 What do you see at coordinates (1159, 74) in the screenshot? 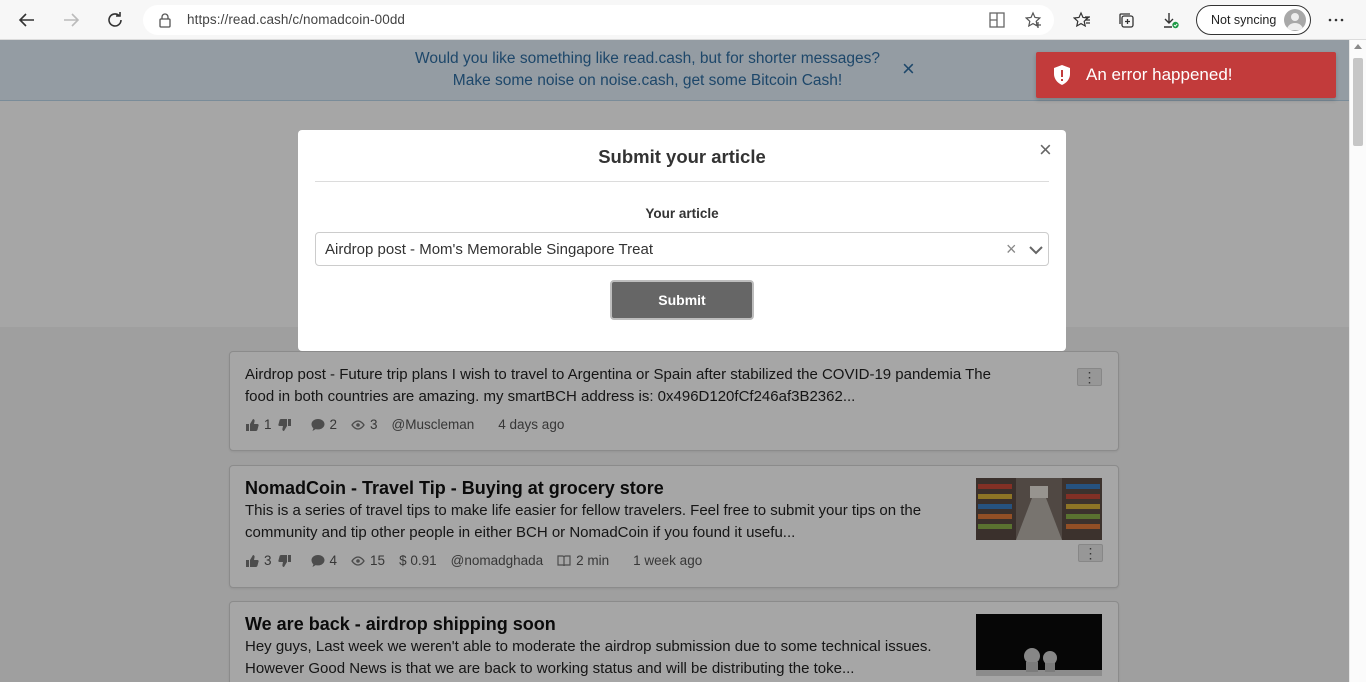
I see `error-message: An error happened!` at bounding box center [1159, 74].